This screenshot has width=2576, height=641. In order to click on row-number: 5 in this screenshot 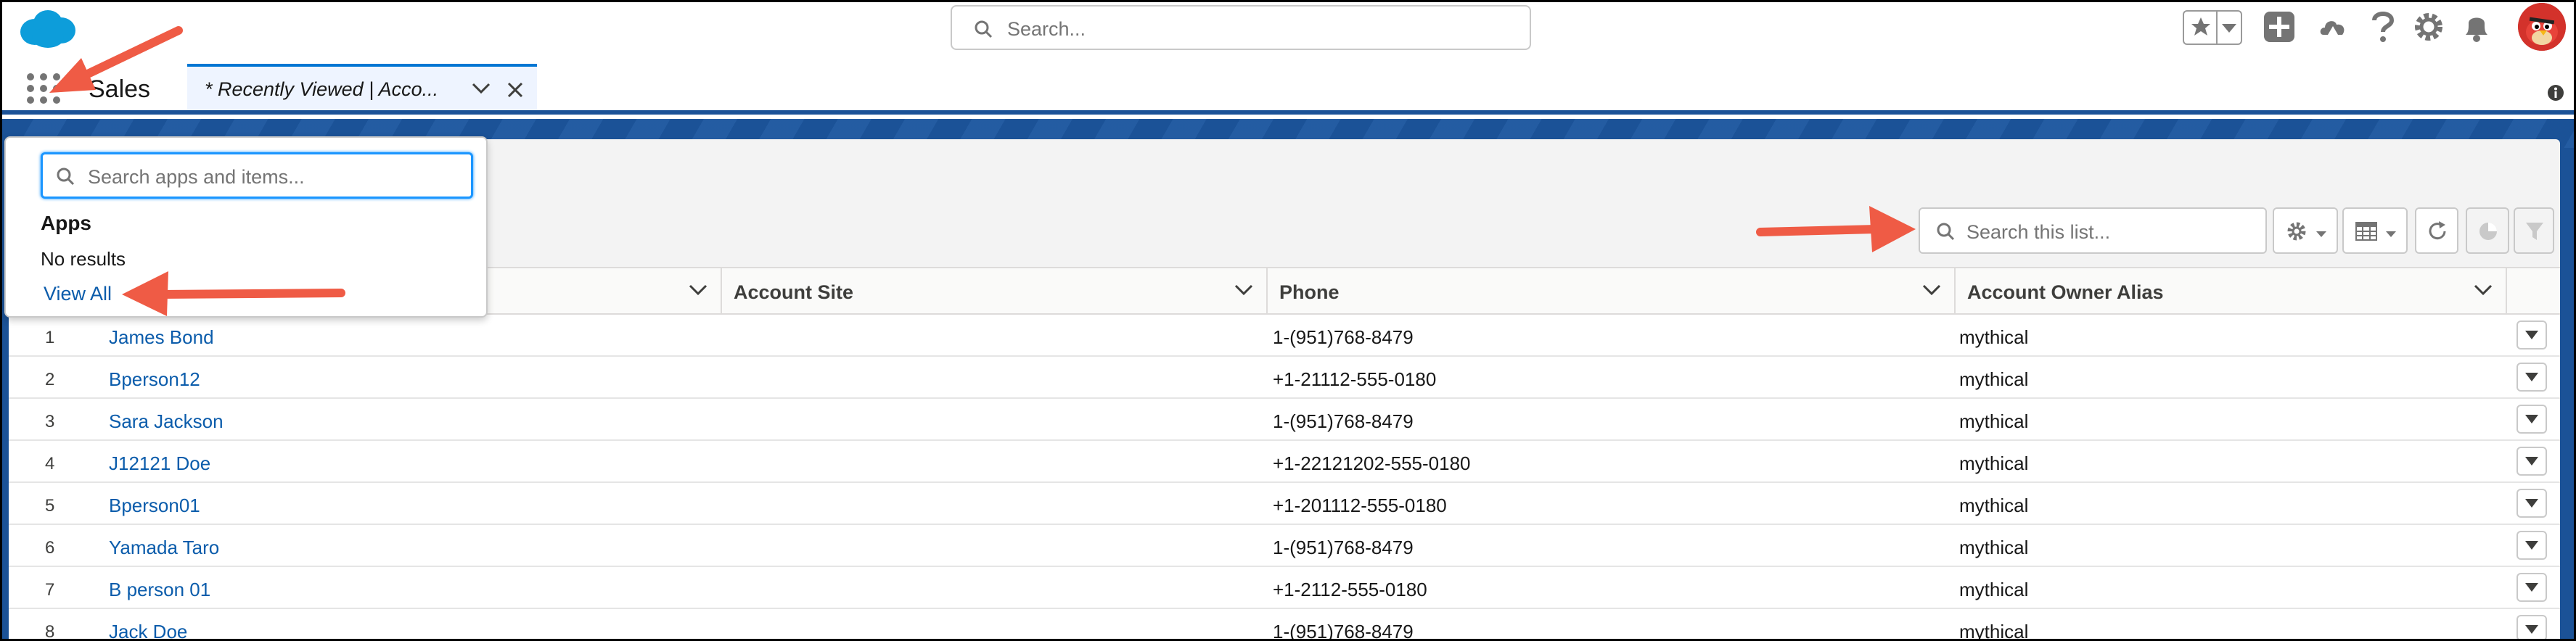, I will do `click(50, 506)`.